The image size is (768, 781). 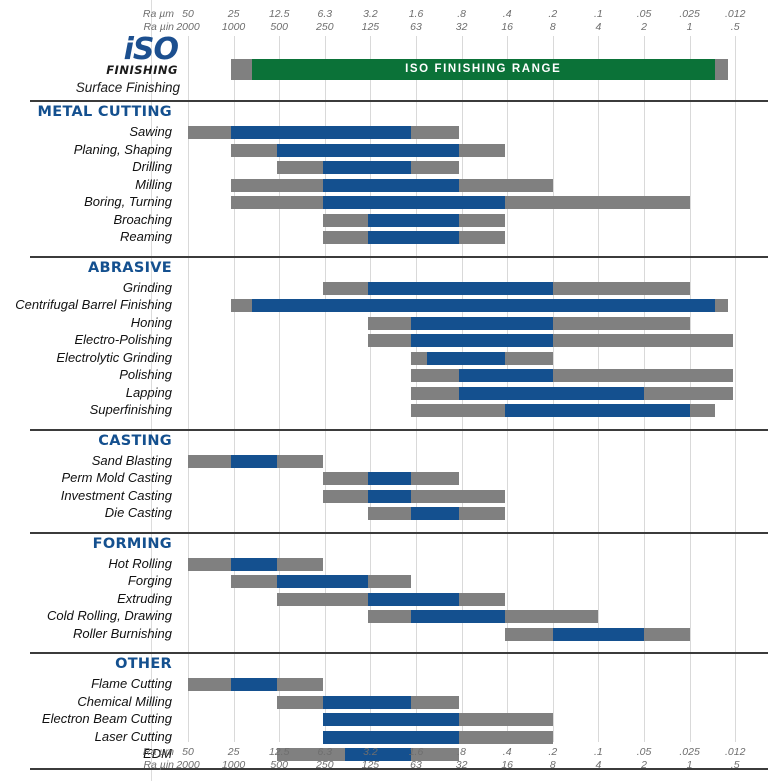 I want to click on axis-tick-1: 25 1000, so click(x=234, y=21).